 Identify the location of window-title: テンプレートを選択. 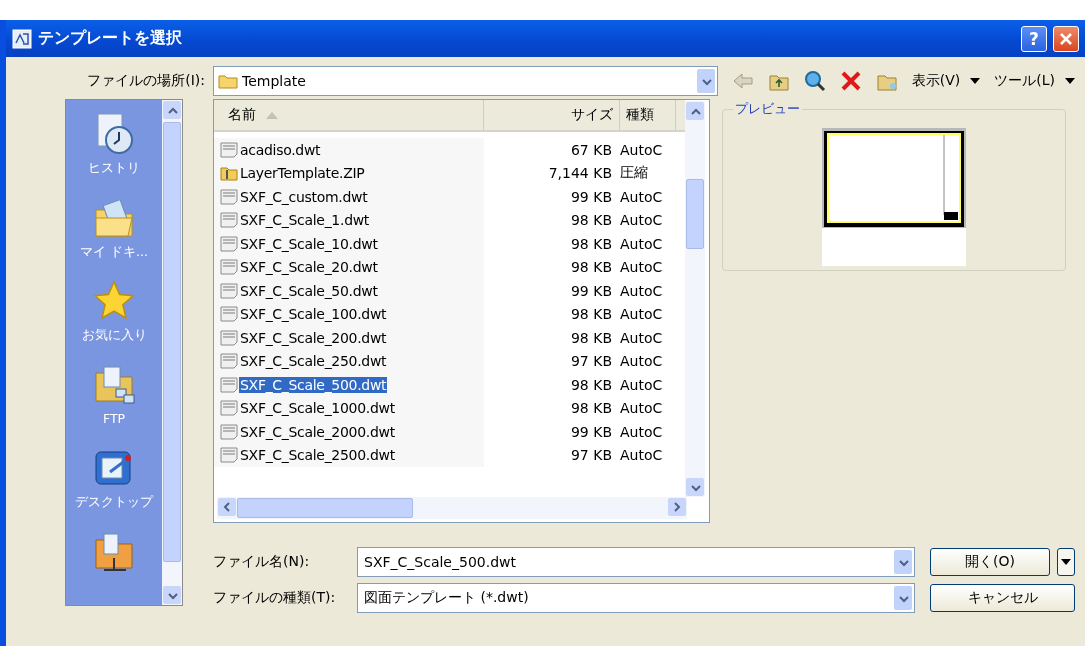
(110, 38).